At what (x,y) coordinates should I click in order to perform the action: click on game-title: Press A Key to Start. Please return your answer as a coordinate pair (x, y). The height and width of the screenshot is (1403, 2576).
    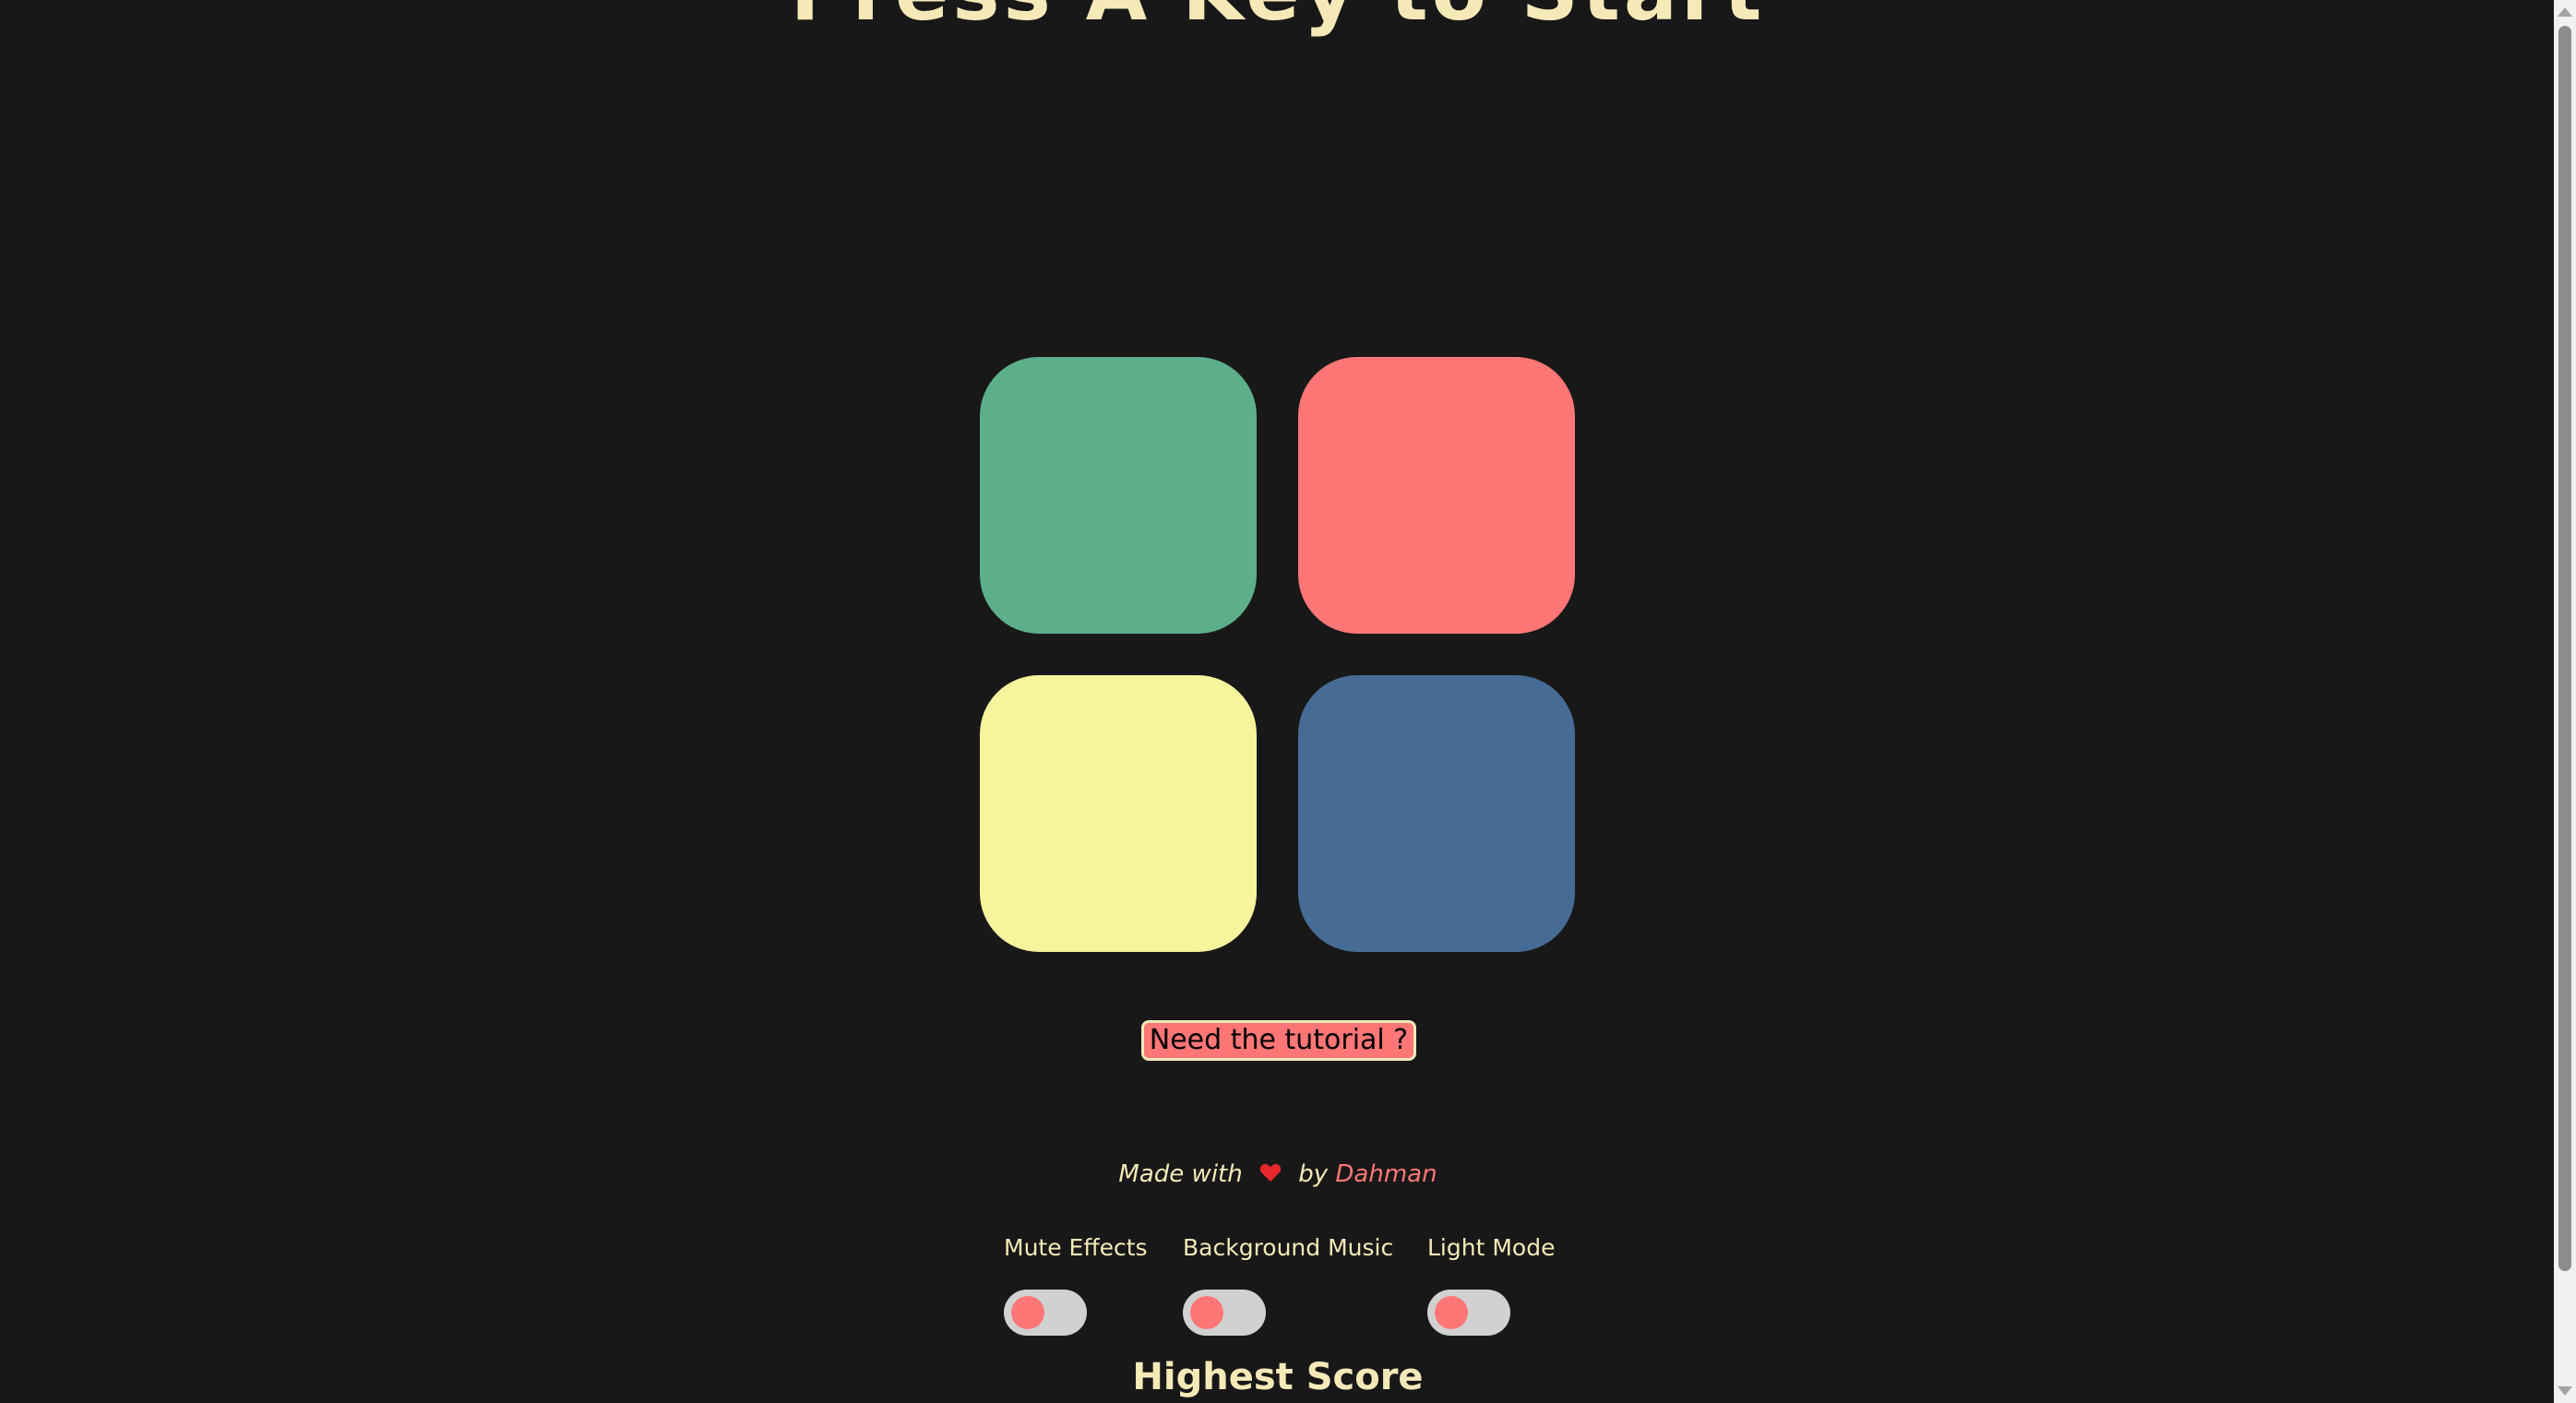
    Looking at the image, I should click on (1278, 19).